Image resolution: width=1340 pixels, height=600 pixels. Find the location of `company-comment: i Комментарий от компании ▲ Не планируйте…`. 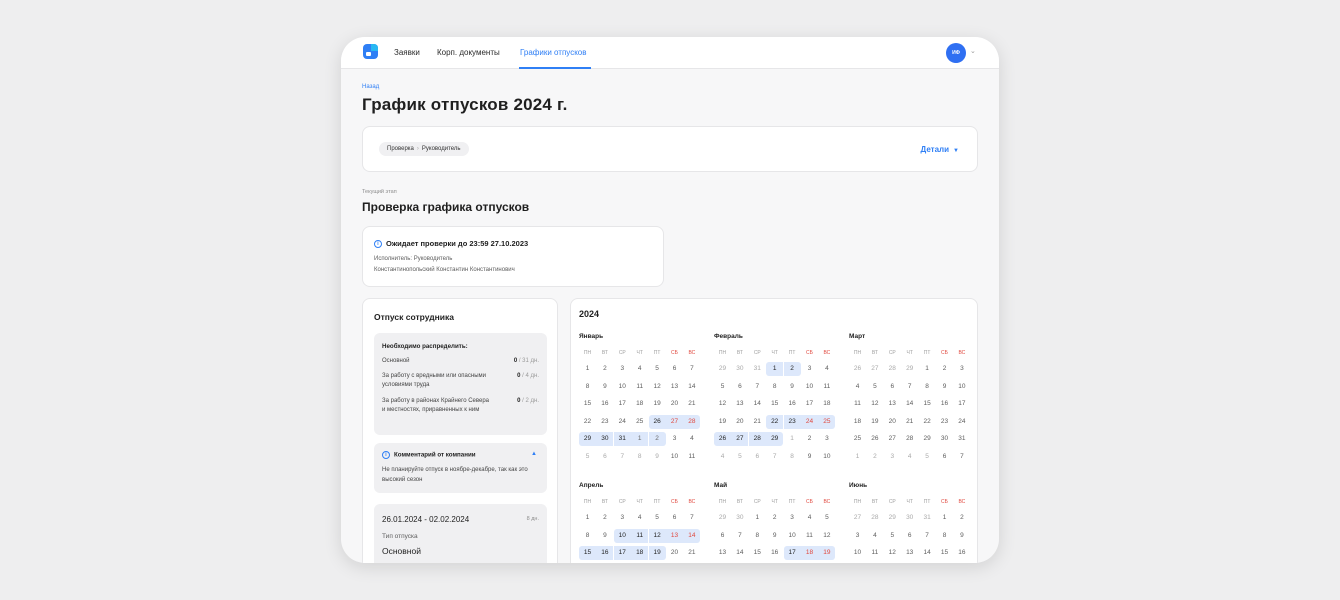

company-comment: i Комментарий от компании ▲ Не планируйте… is located at coordinates (460, 468).